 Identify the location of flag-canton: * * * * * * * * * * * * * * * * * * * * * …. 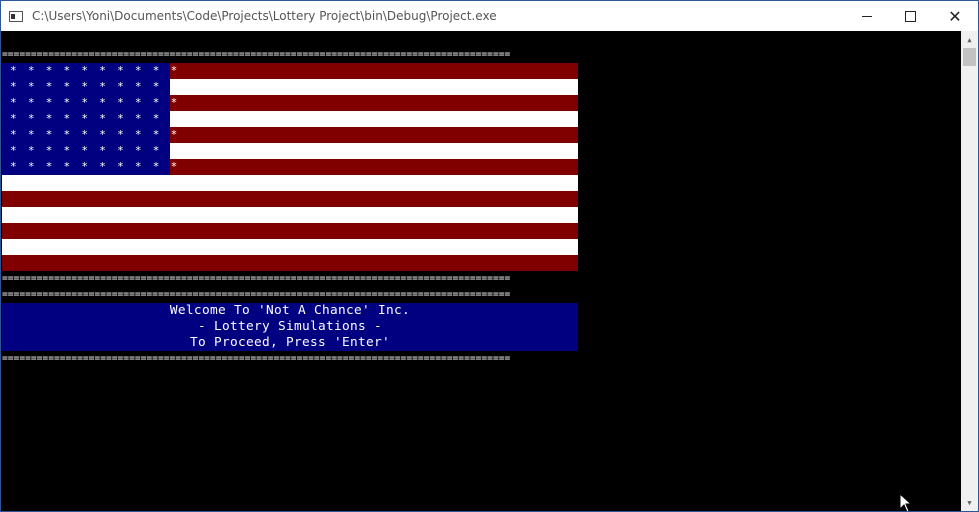
(91, 119).